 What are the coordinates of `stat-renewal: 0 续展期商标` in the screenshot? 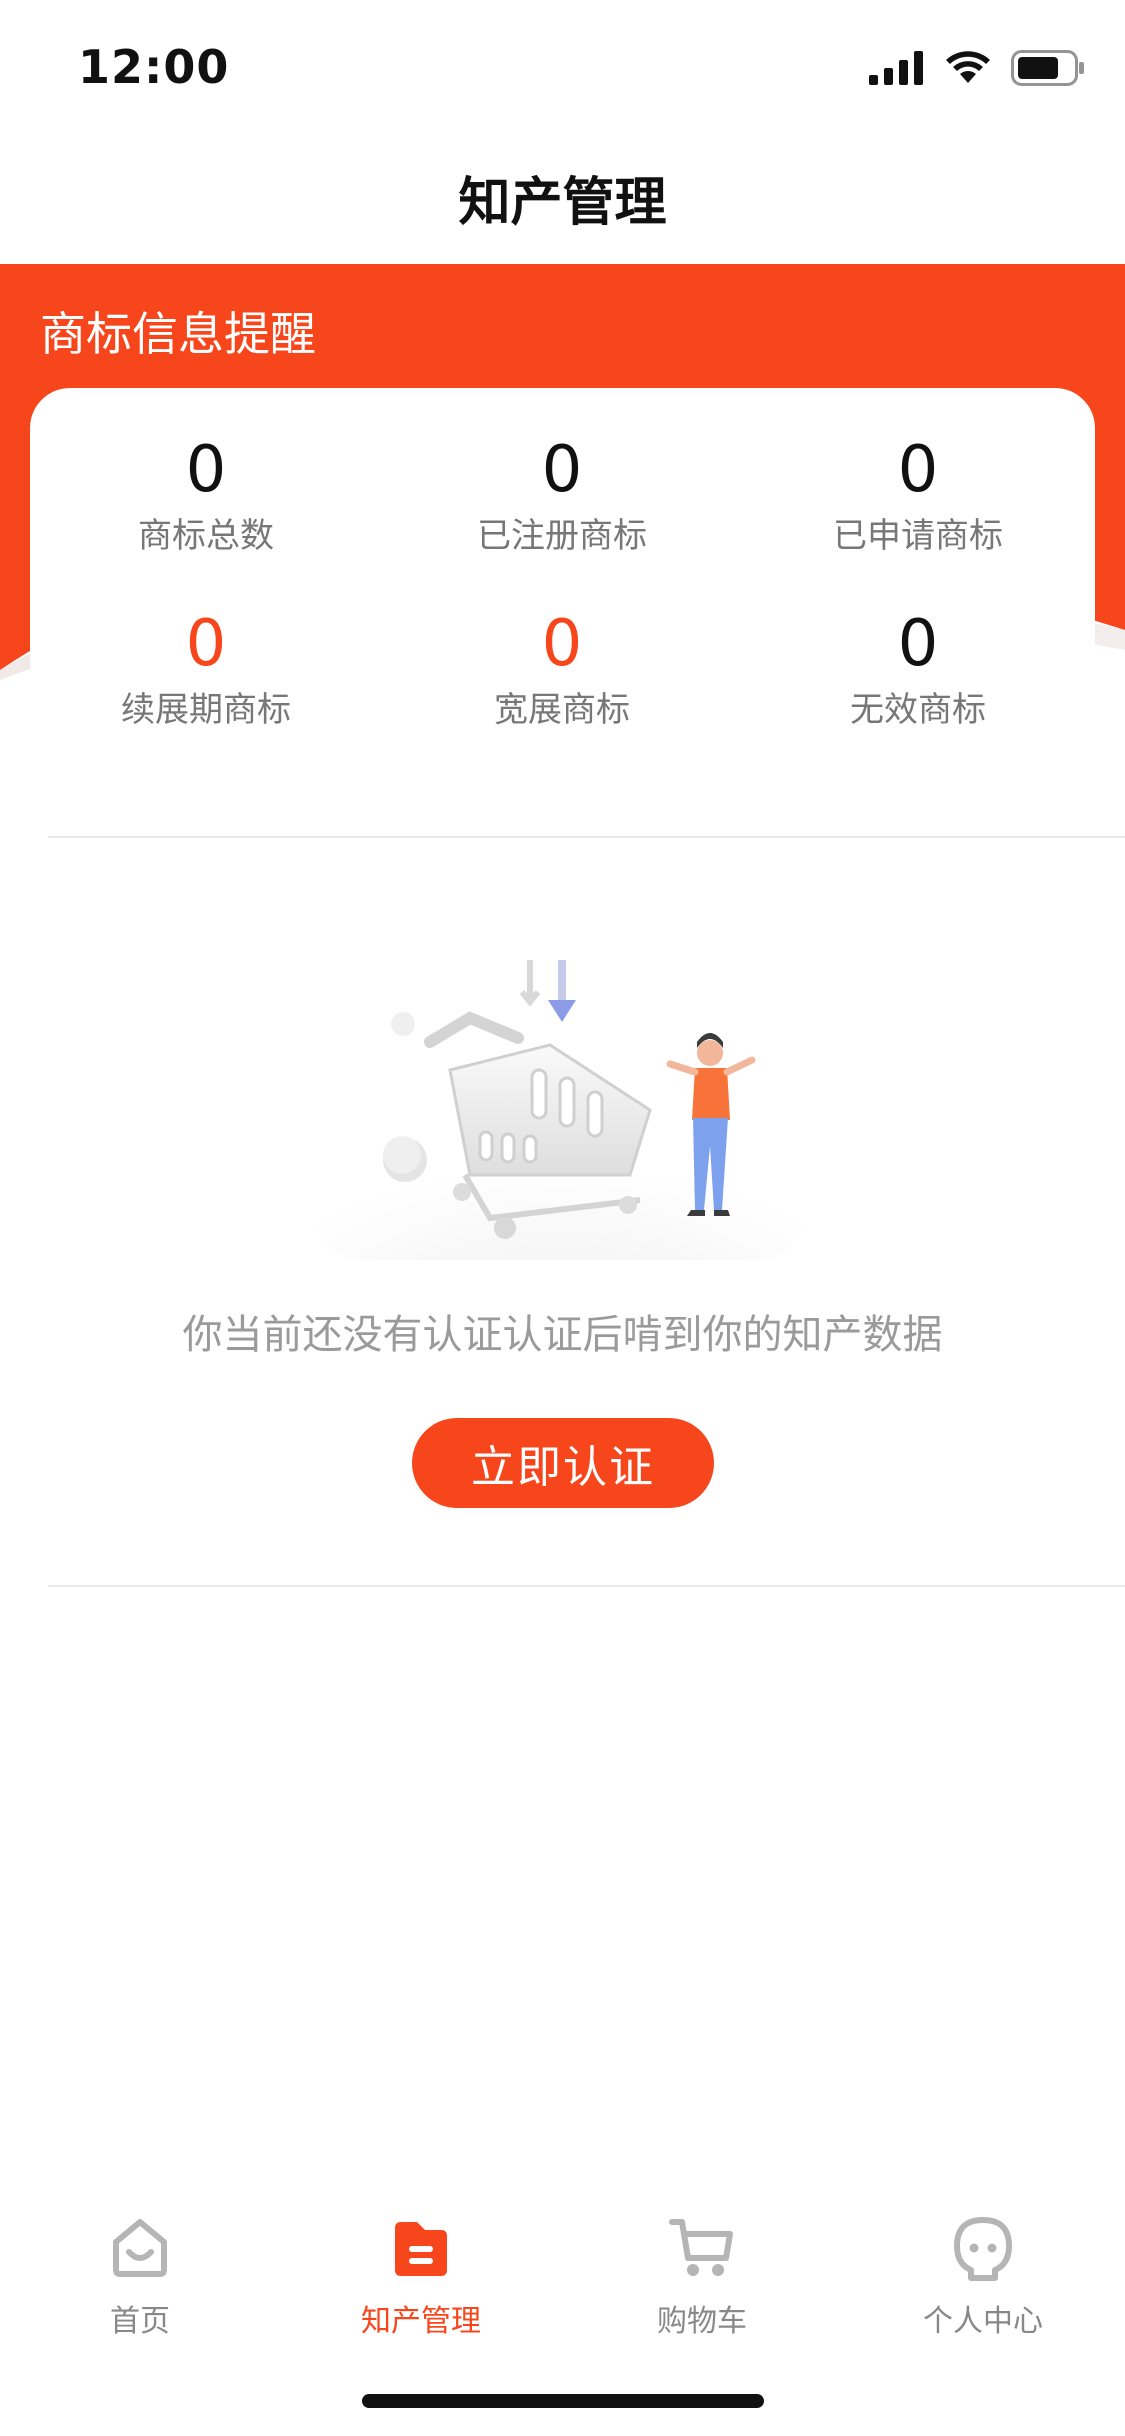 It's located at (206, 668).